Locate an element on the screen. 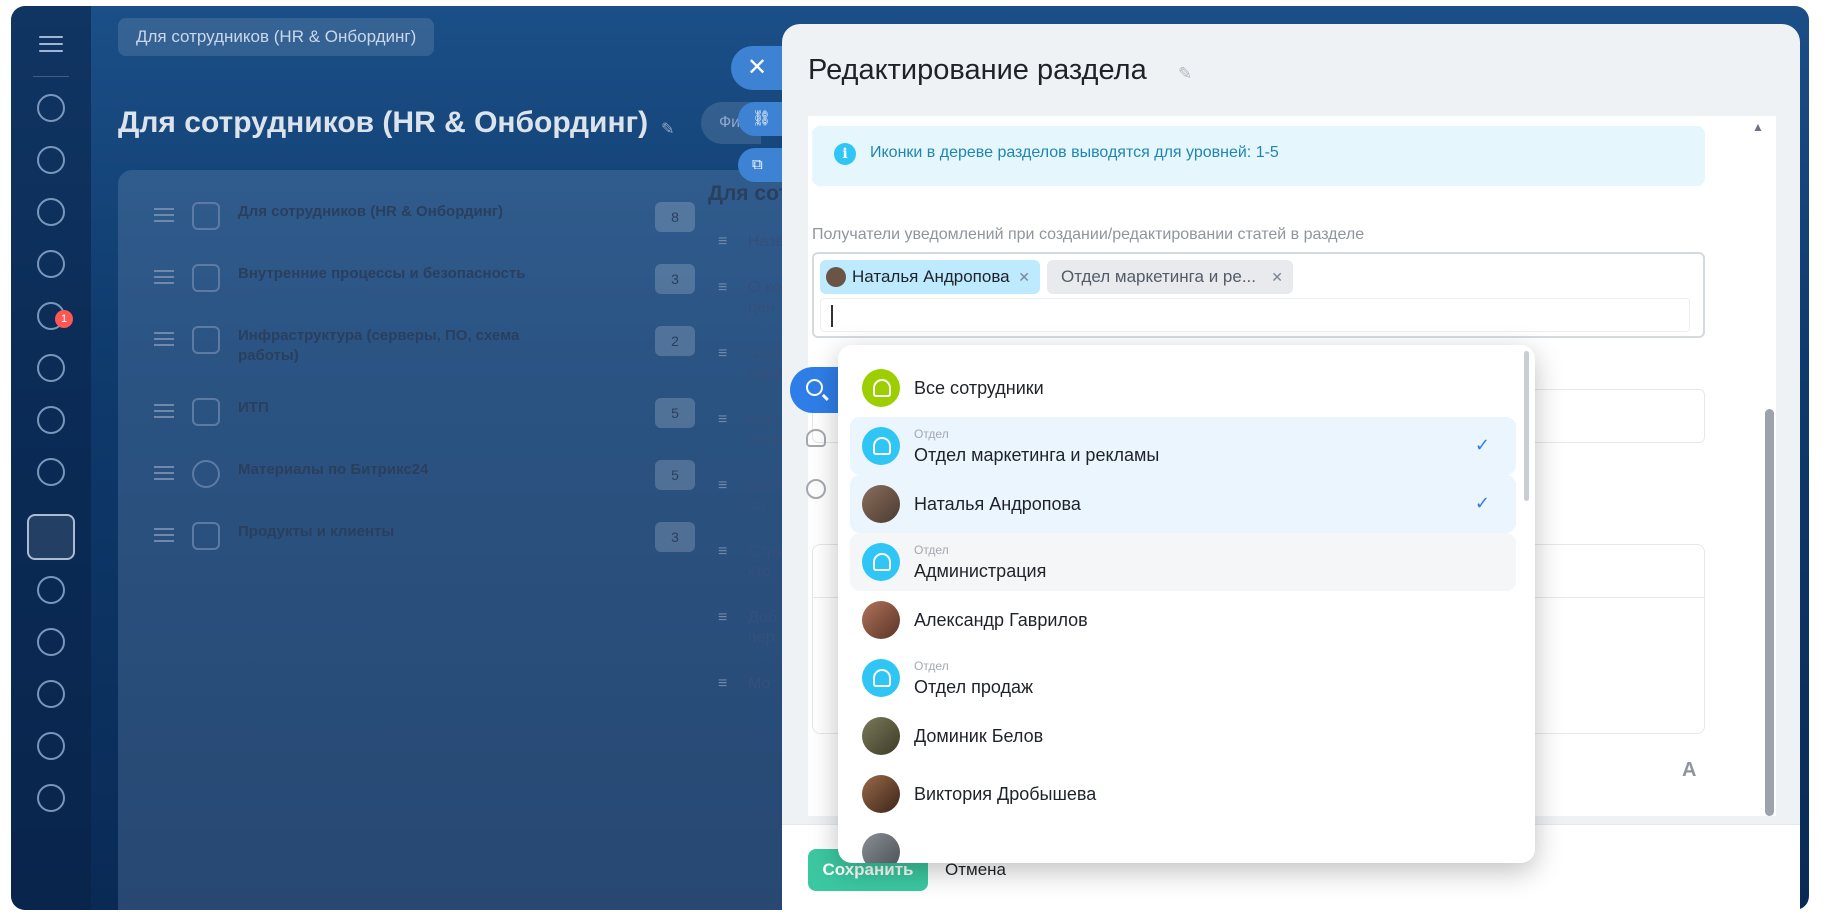  sync-icon is located at coordinates (51, 694).